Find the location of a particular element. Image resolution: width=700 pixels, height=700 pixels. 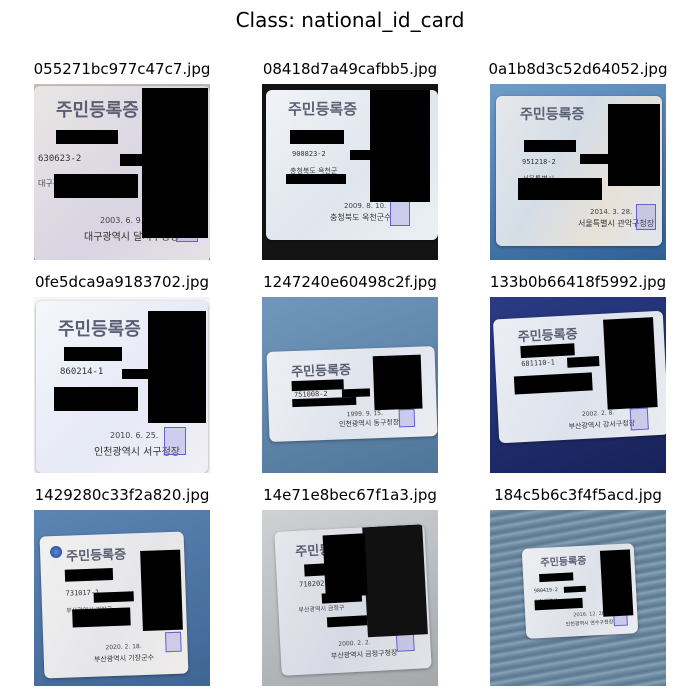

issue-date: 2000. 2. 2. is located at coordinates (354, 643).